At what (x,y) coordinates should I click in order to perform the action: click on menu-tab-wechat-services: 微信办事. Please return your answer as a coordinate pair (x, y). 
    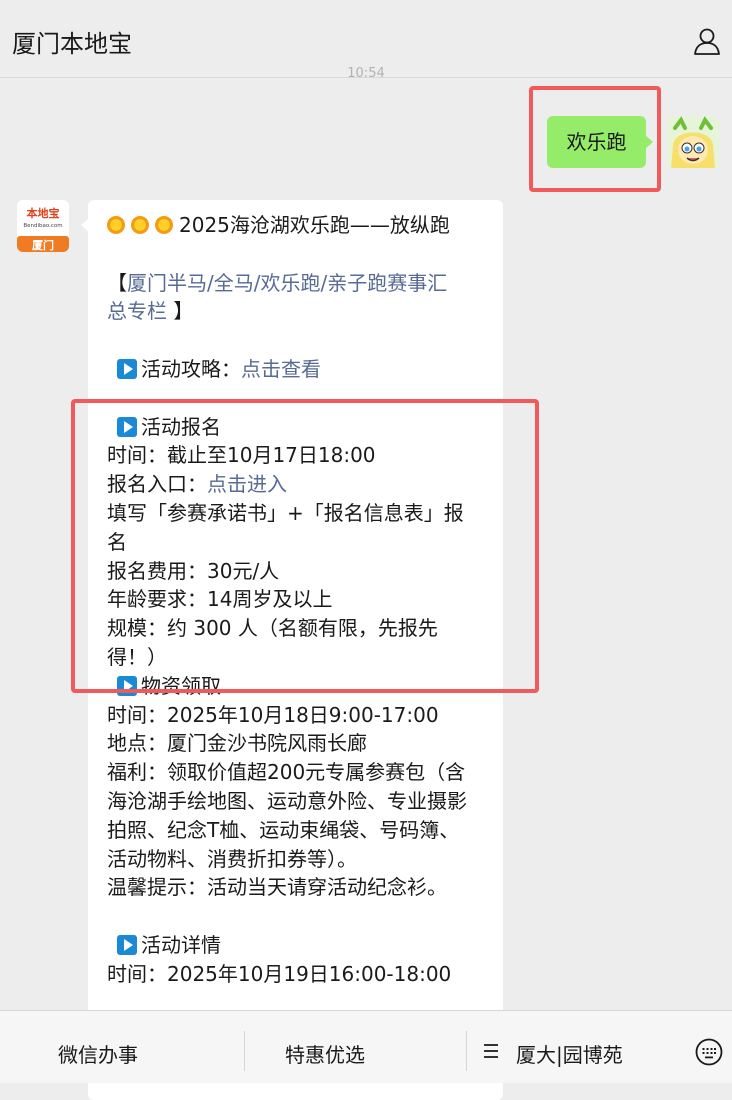
    Looking at the image, I should click on (98, 1053).